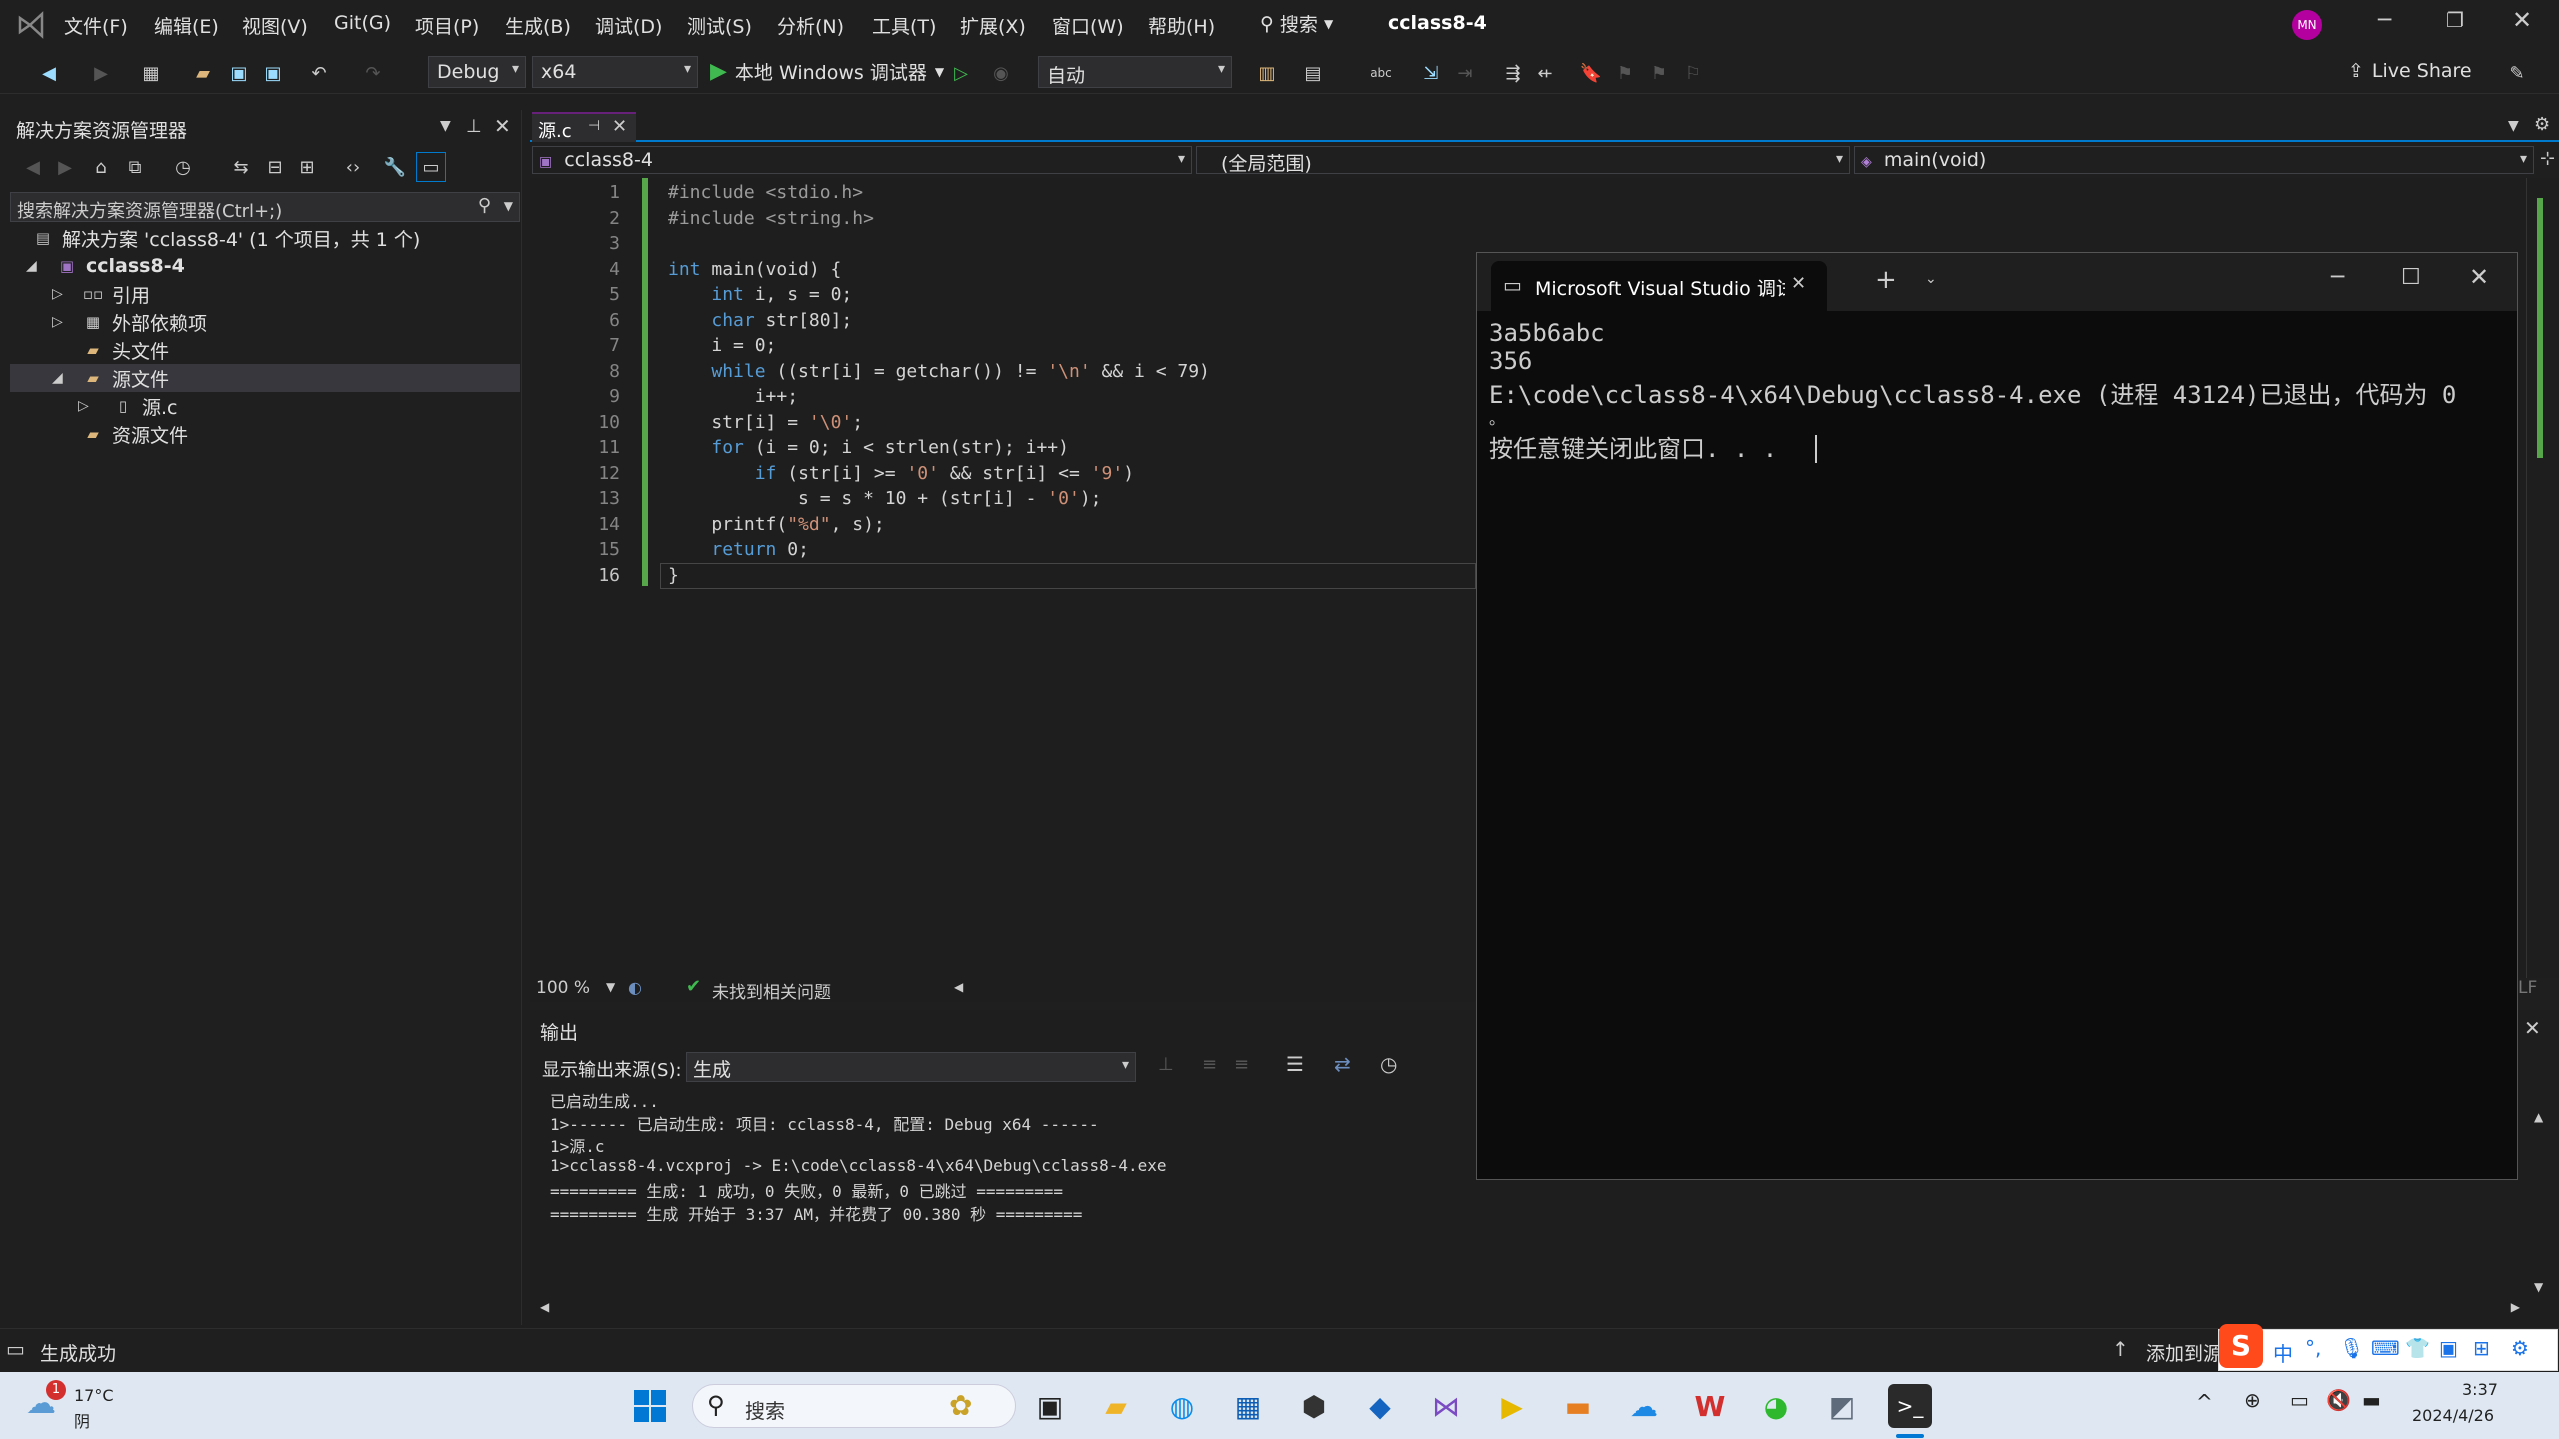  What do you see at coordinates (862, 160) in the screenshot?
I see `nav-project-dropdown: ▣ cclass8-4 ▾` at bounding box center [862, 160].